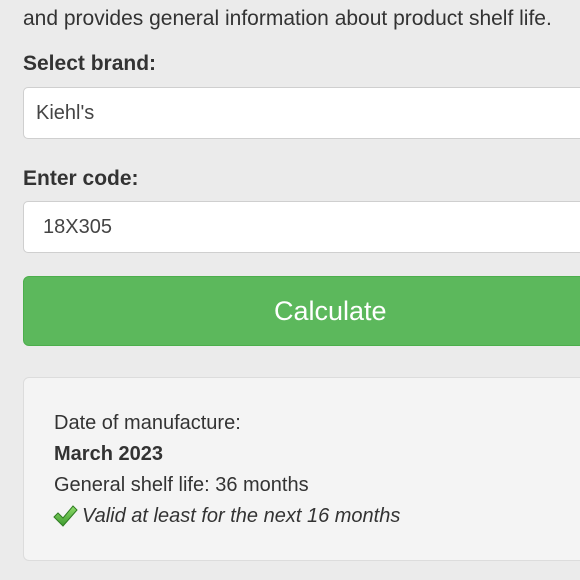 Image resolution: width=580 pixels, height=580 pixels. Describe the element at coordinates (181, 485) in the screenshot. I see `shelf-life-text: General shelf life: 36 months` at that location.